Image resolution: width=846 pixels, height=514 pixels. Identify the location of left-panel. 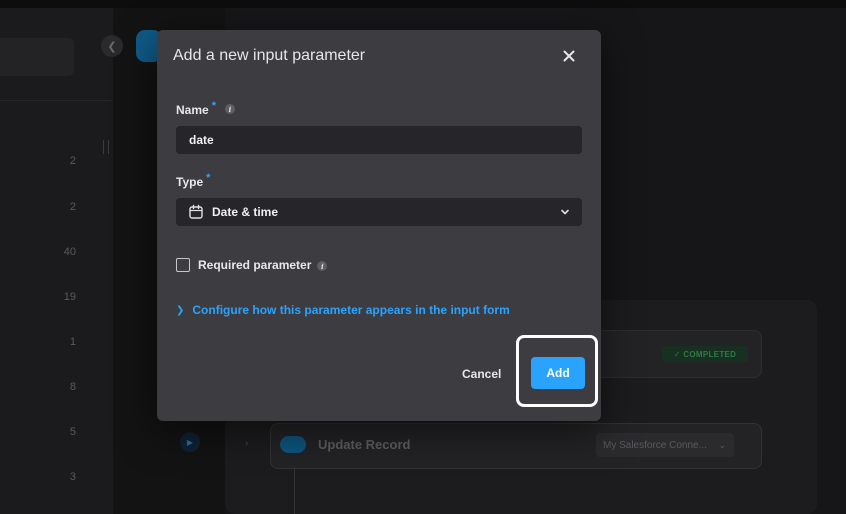
(56, 261).